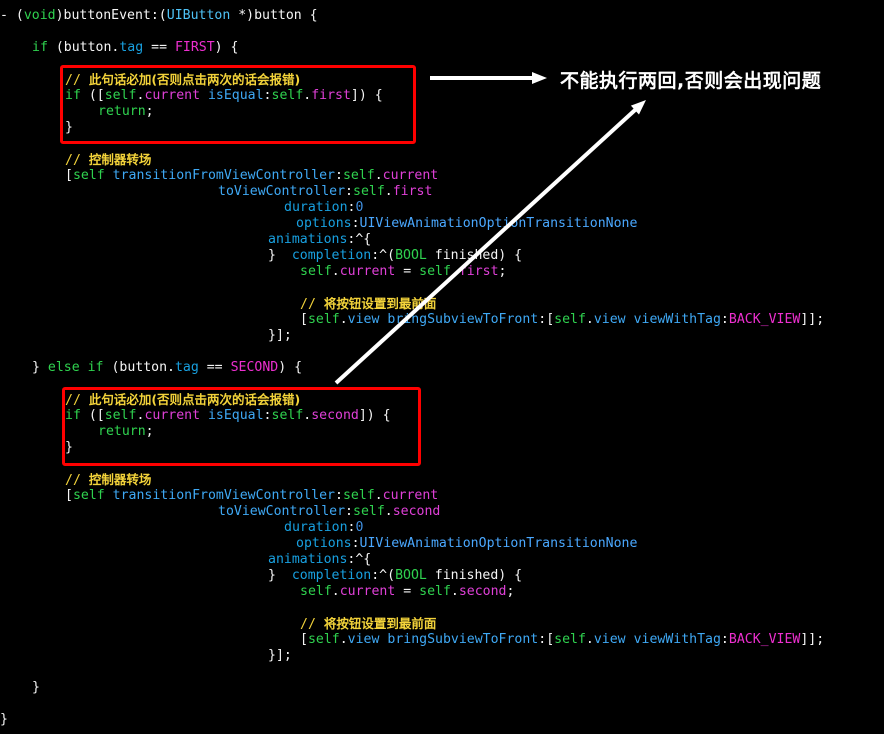  Describe the element at coordinates (149, 431) in the screenshot. I see `code-token-plain: ;` at that location.